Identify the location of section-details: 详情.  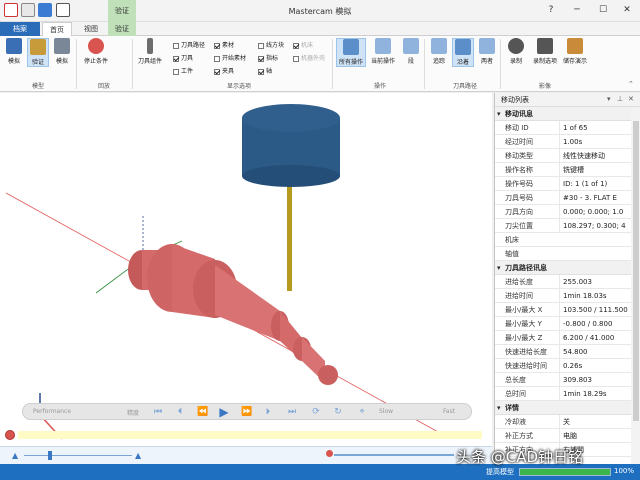
(563, 408).